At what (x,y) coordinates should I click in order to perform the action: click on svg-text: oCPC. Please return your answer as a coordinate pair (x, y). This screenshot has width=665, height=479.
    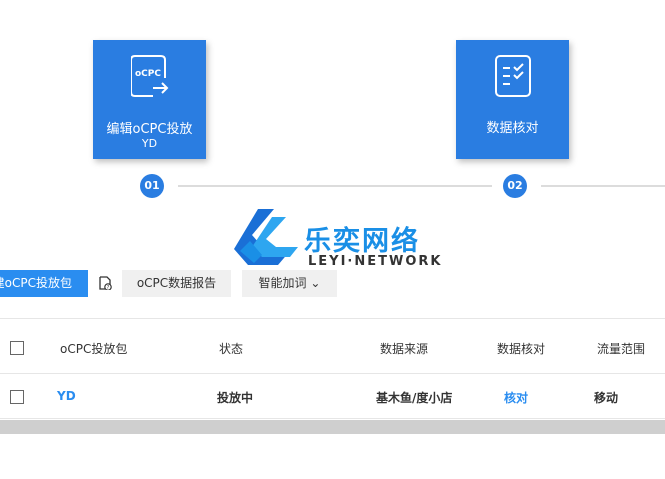
    Looking at the image, I should click on (148, 74).